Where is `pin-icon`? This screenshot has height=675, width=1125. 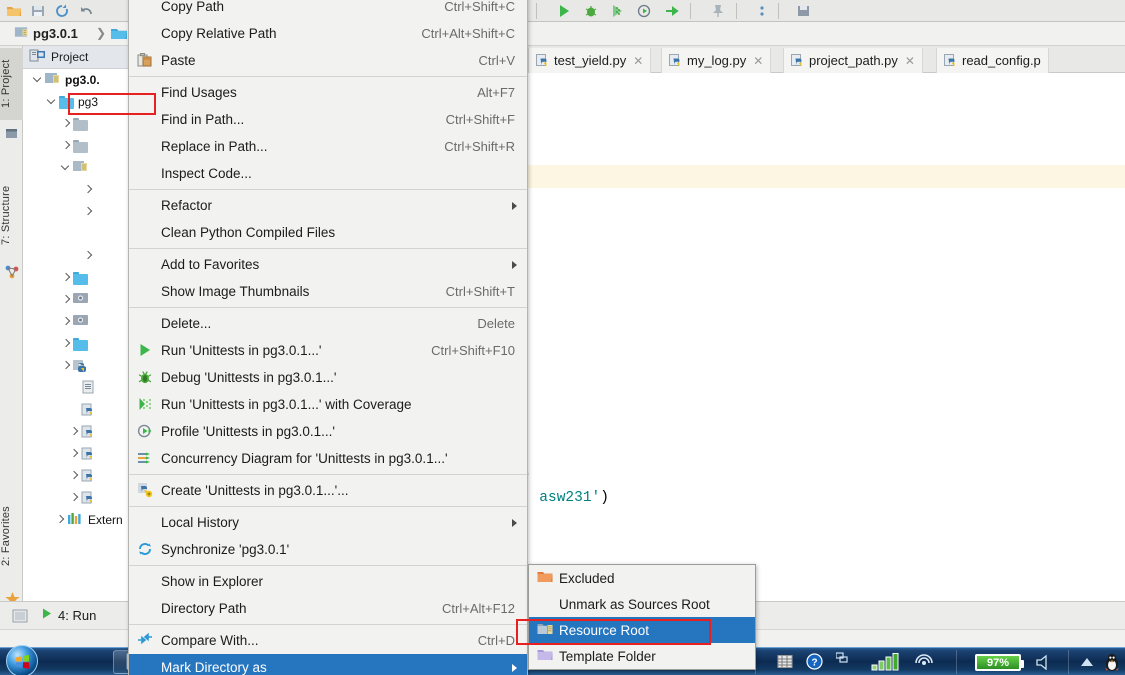 pin-icon is located at coordinates (718, 11).